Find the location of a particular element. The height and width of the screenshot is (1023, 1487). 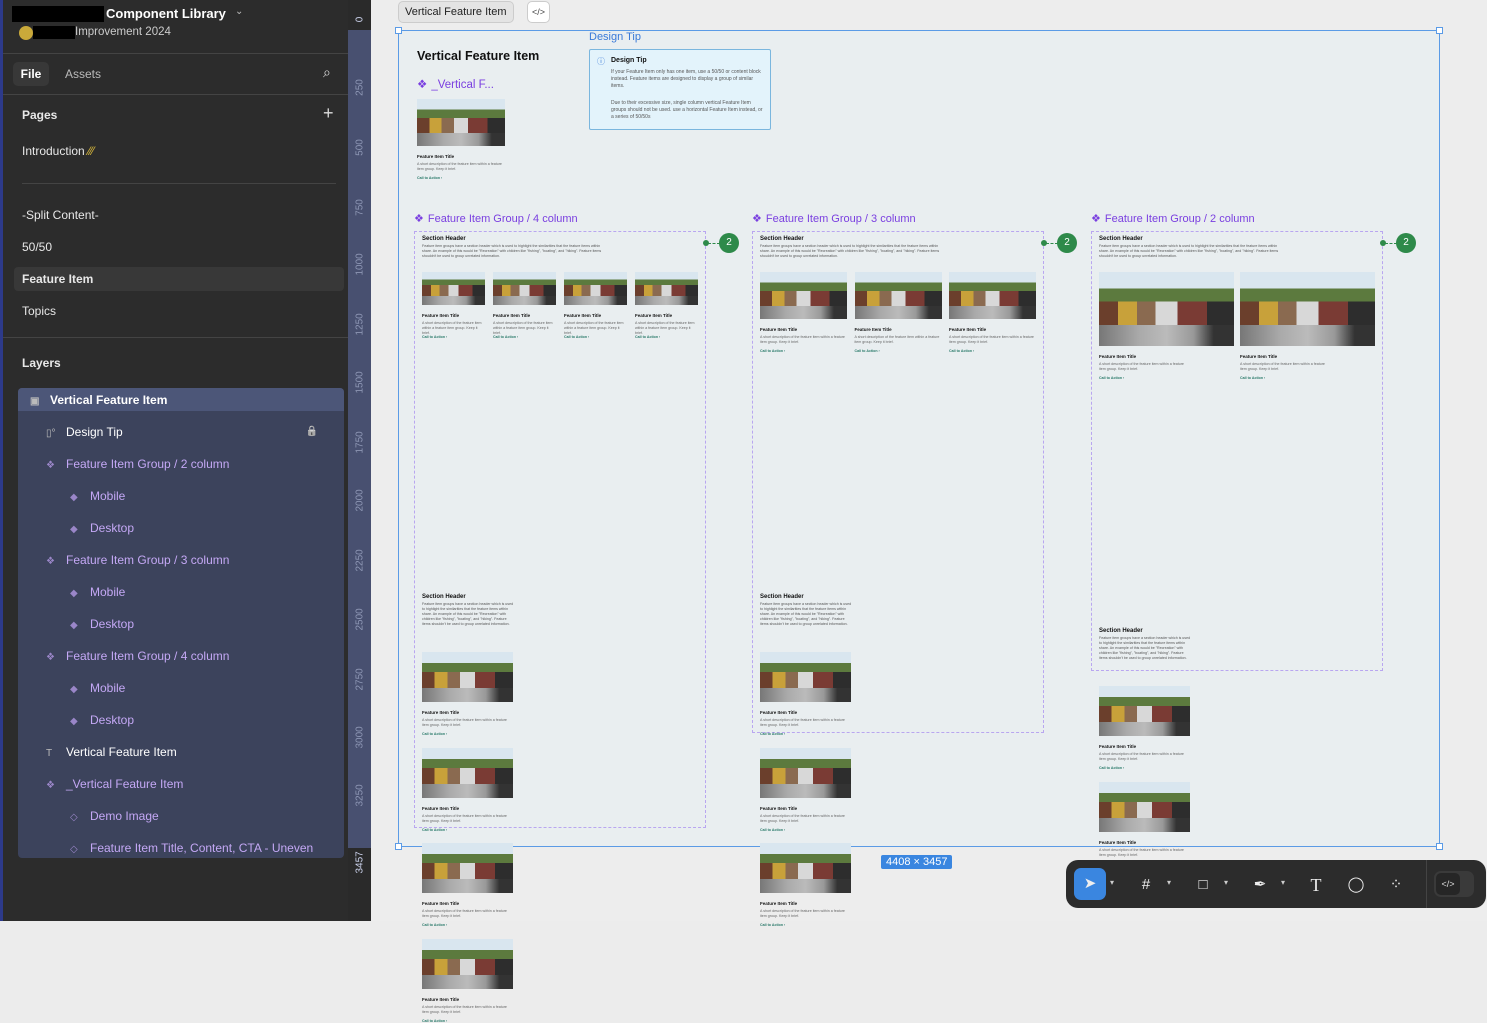

layer-item: ❖ _Vertical Feature Item is located at coordinates (182, 784).